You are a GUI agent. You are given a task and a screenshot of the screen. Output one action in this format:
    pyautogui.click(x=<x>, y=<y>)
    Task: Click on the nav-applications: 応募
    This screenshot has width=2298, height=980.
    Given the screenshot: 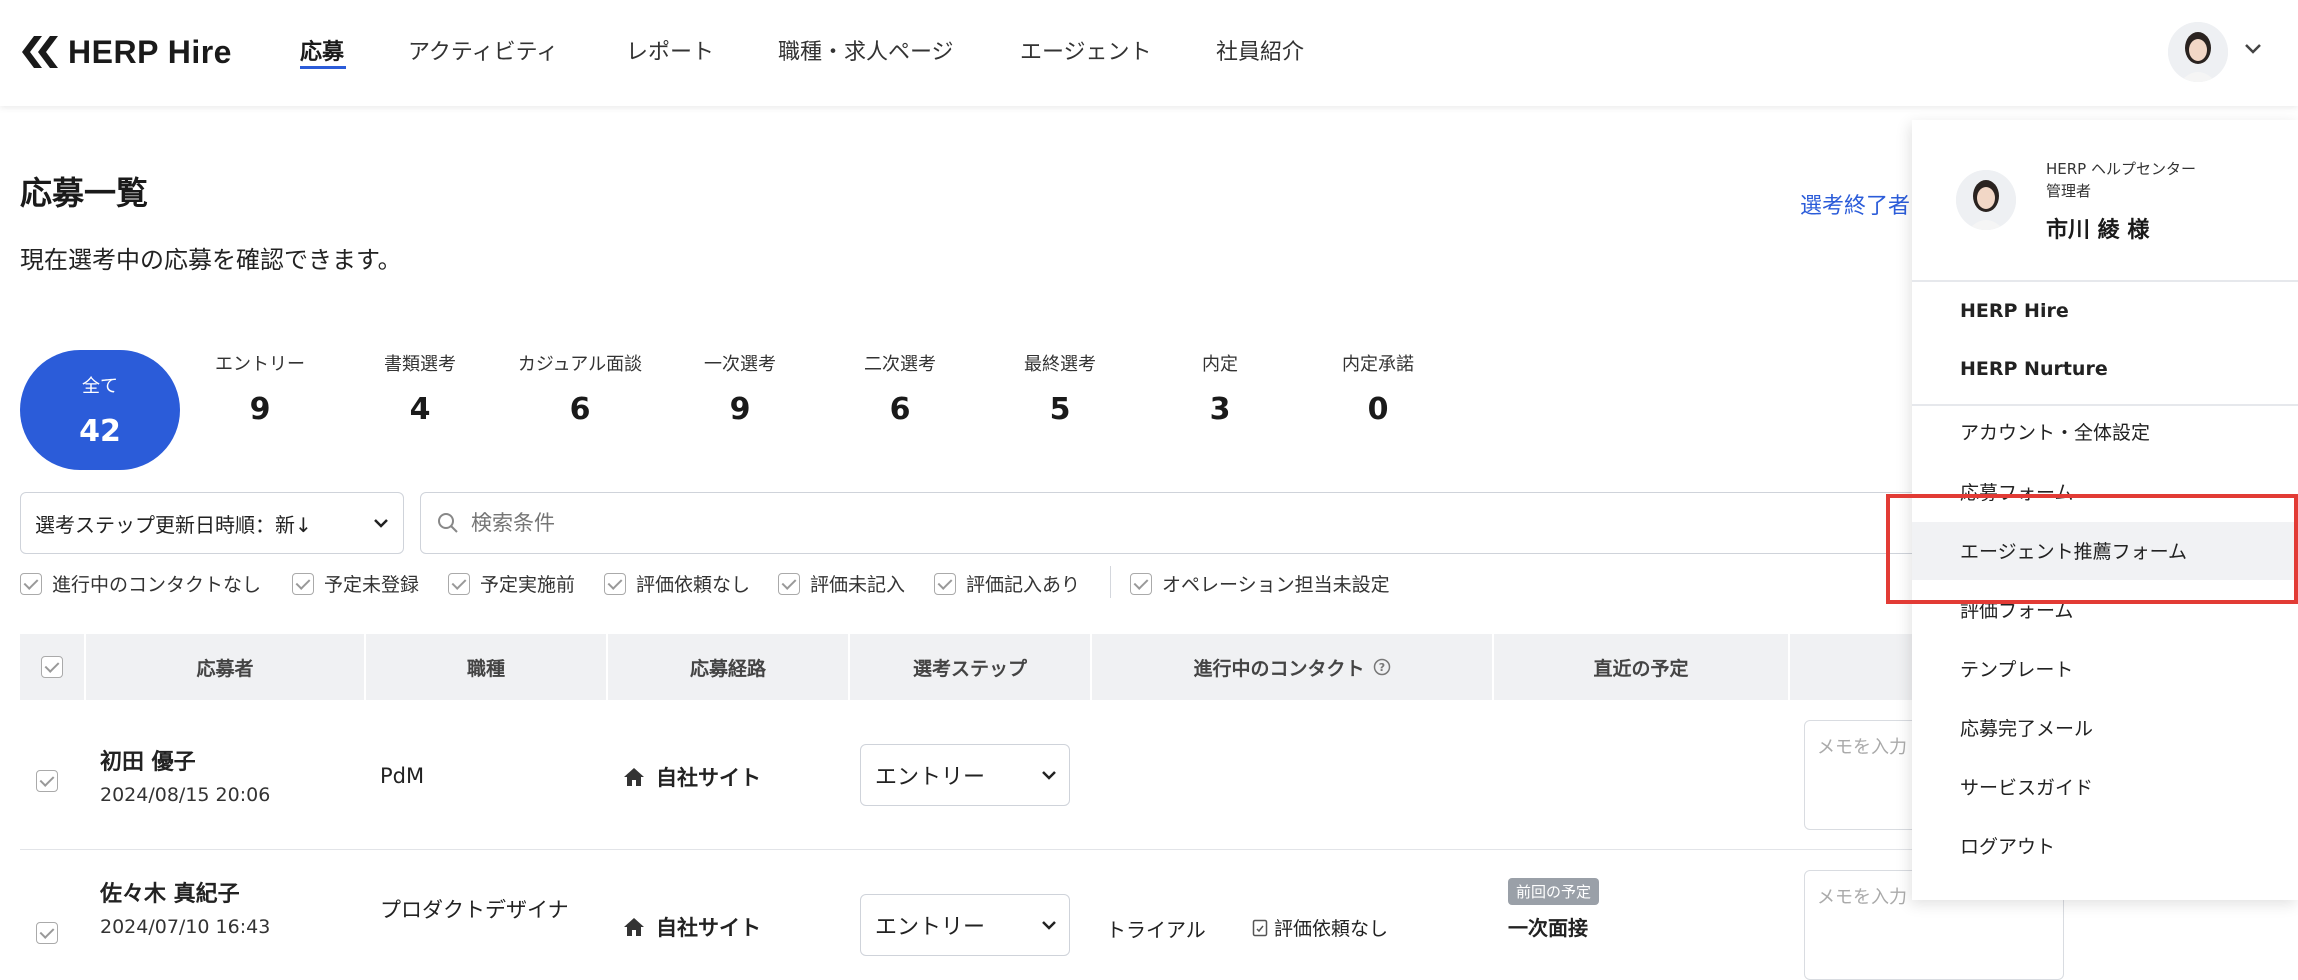 What is the action you would take?
    pyautogui.click(x=322, y=50)
    